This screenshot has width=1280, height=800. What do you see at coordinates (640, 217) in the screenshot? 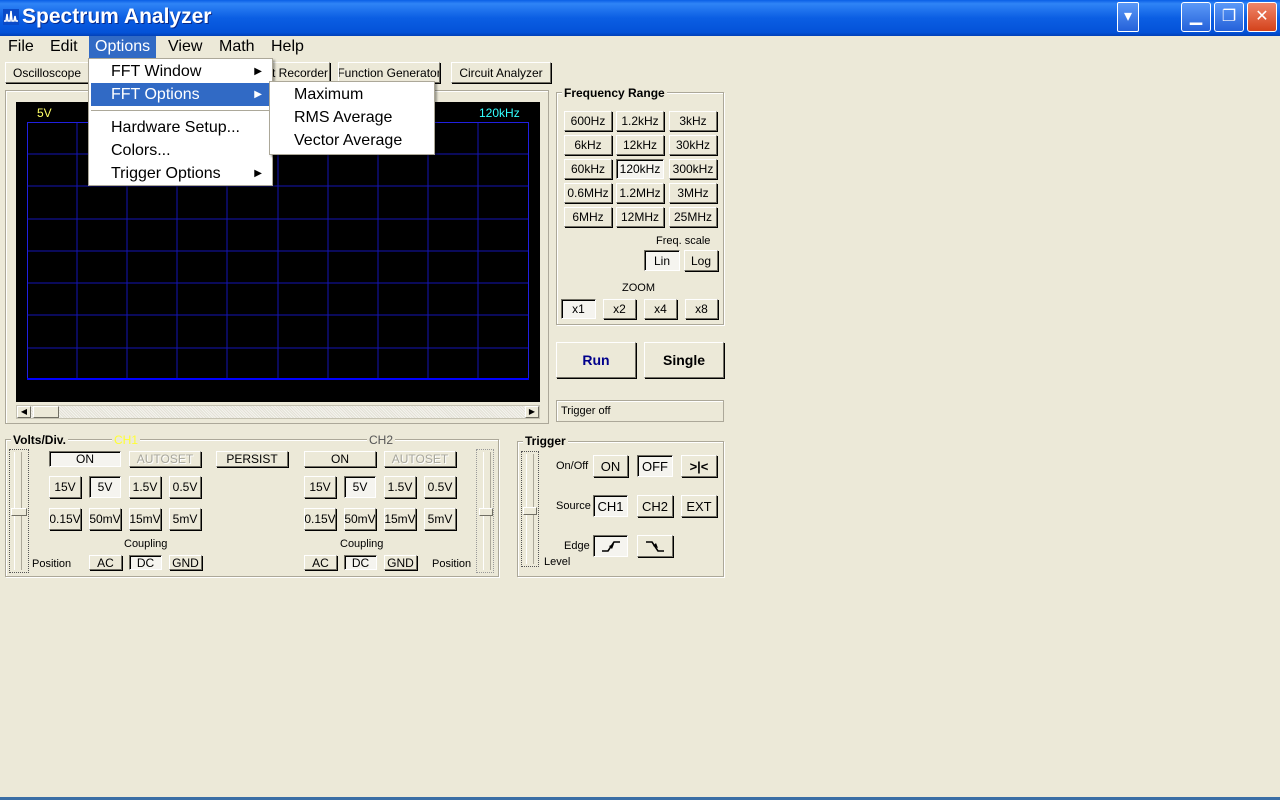
I see `freq-button: 12MHz` at bounding box center [640, 217].